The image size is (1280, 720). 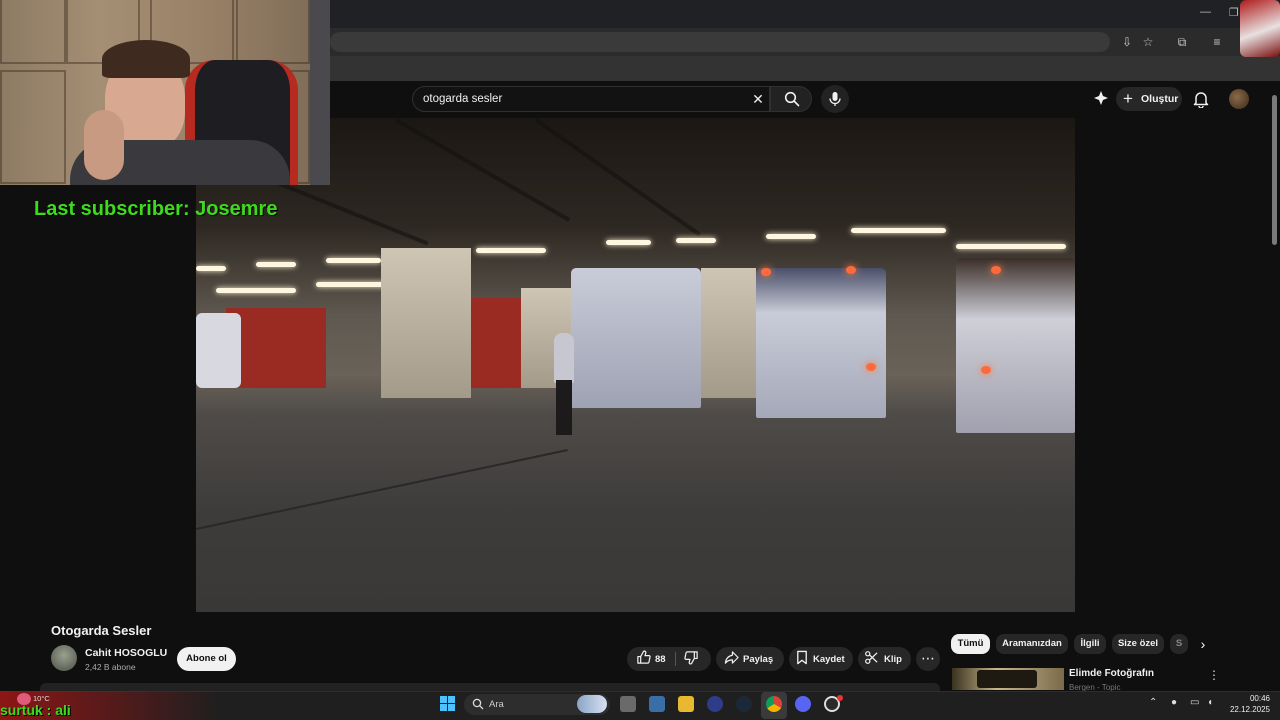 I want to click on video-title: Otogarda Sesler, so click(x=101, y=630).